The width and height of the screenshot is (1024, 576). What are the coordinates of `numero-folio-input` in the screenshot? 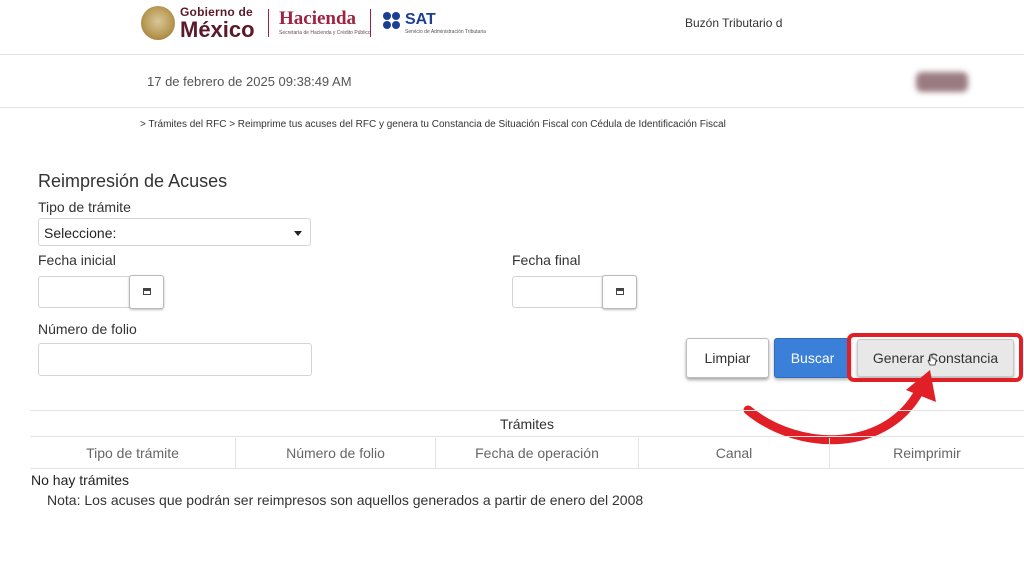 It's located at (175, 359).